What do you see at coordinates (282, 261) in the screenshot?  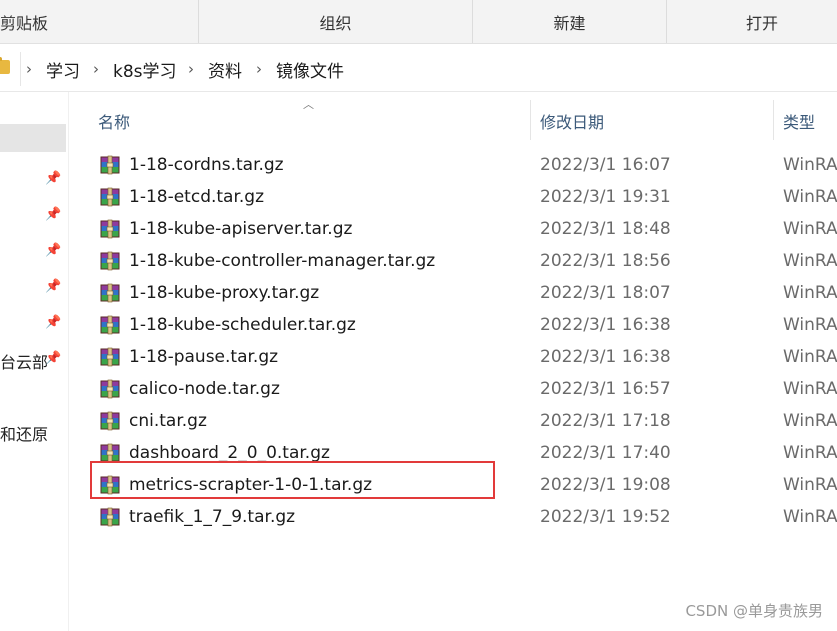 I see `file-name: 1-18-kube-controller-manager.tar.gz` at bounding box center [282, 261].